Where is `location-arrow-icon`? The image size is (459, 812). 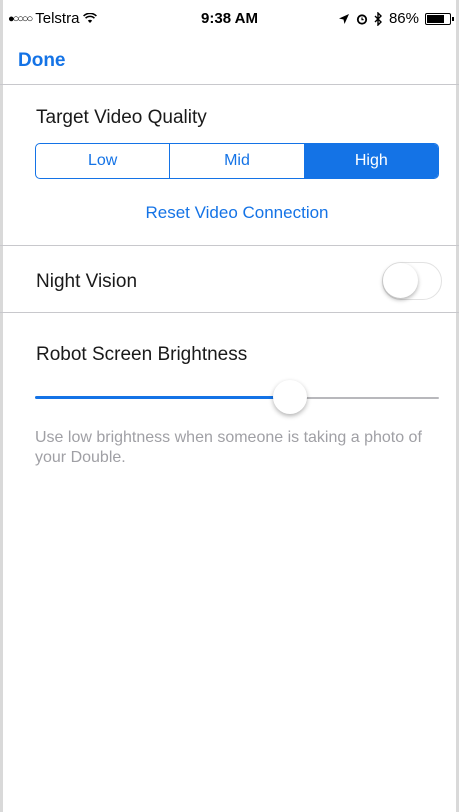
location-arrow-icon is located at coordinates (343, 18).